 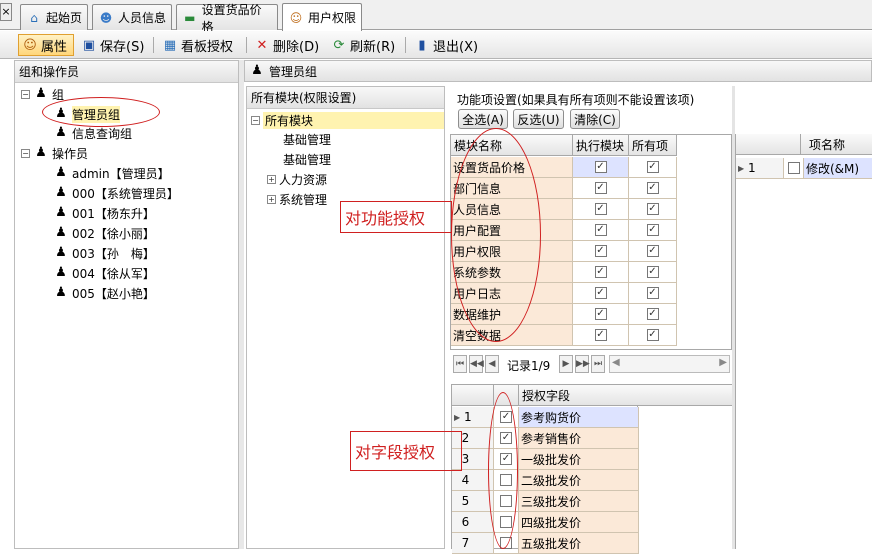 I want to click on scroll-right-icon: ▶, so click(x=723, y=362).